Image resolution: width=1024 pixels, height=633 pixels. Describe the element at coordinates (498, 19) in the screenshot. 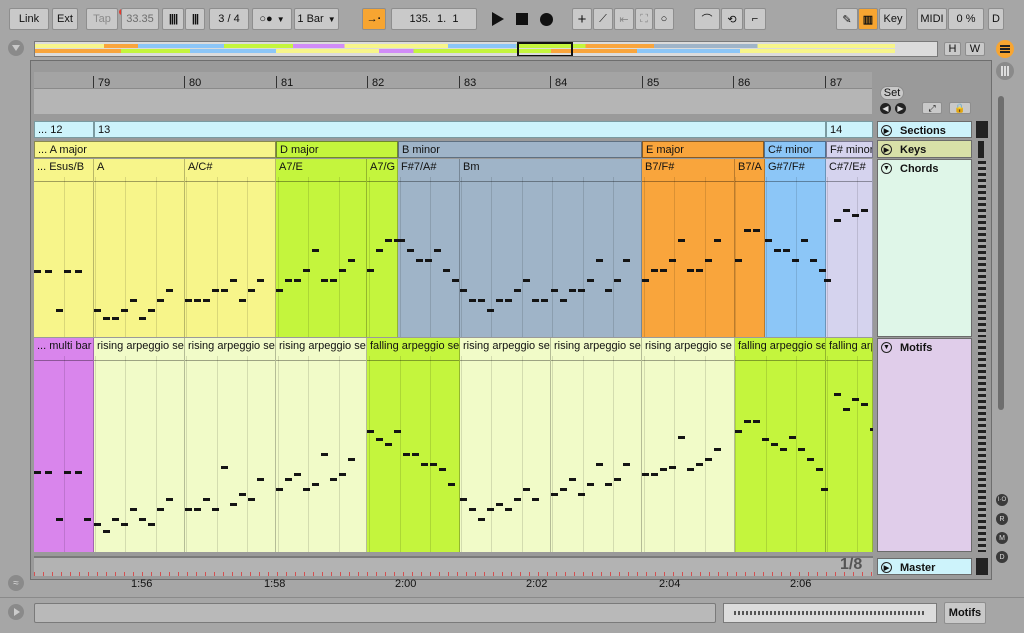

I see `play-icon` at that location.